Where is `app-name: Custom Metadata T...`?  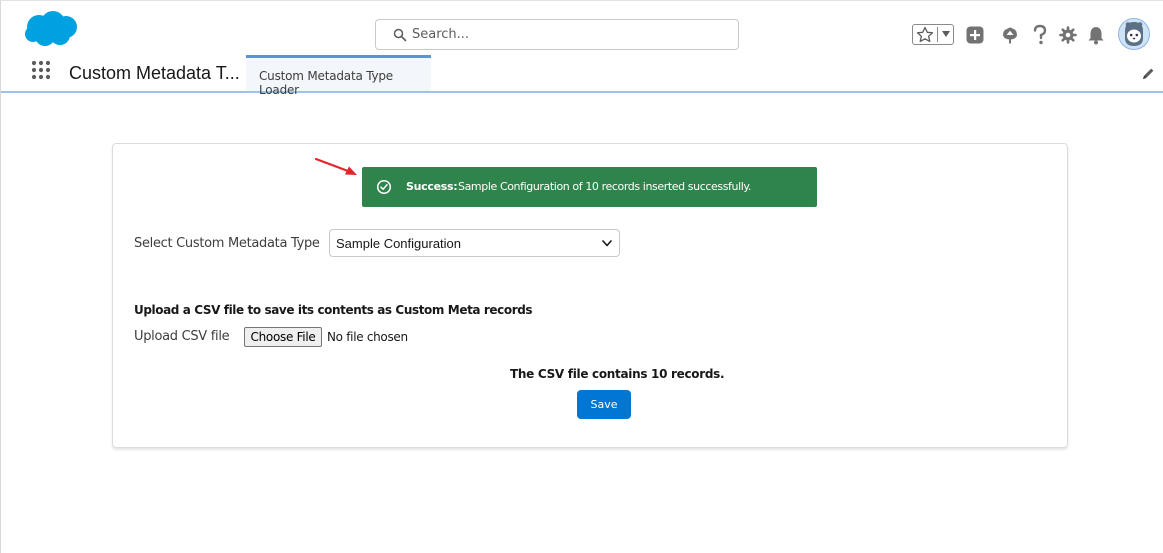 app-name: Custom Metadata T... is located at coordinates (154, 73).